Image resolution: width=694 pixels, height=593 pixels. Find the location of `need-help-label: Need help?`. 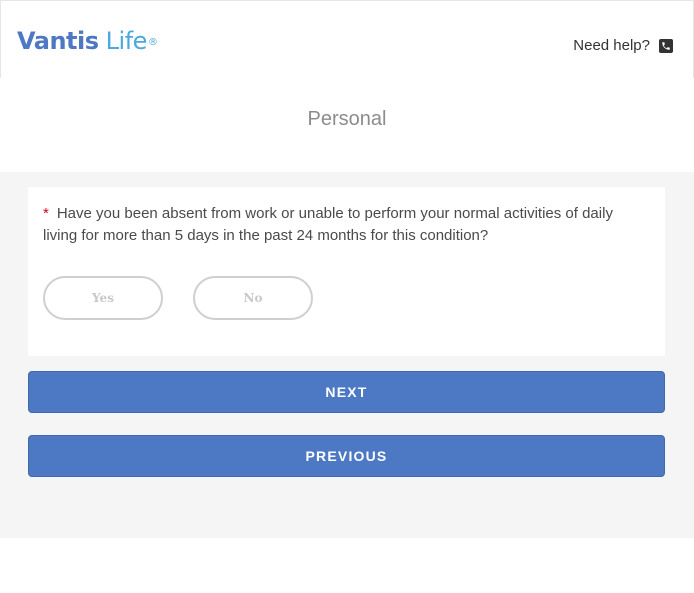

need-help-label: Need help? is located at coordinates (611, 45).